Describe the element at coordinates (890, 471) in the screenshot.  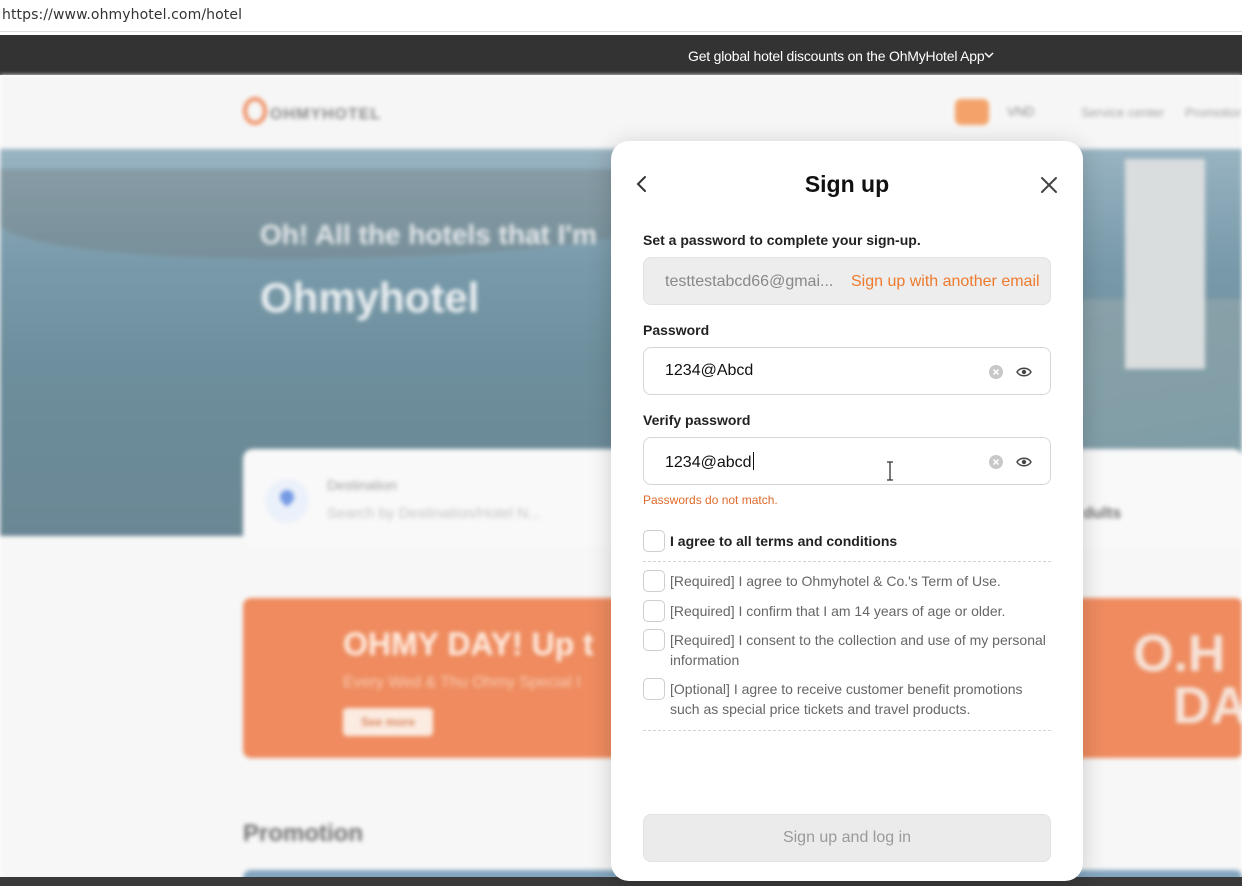
I see `text-cursor-icon` at that location.